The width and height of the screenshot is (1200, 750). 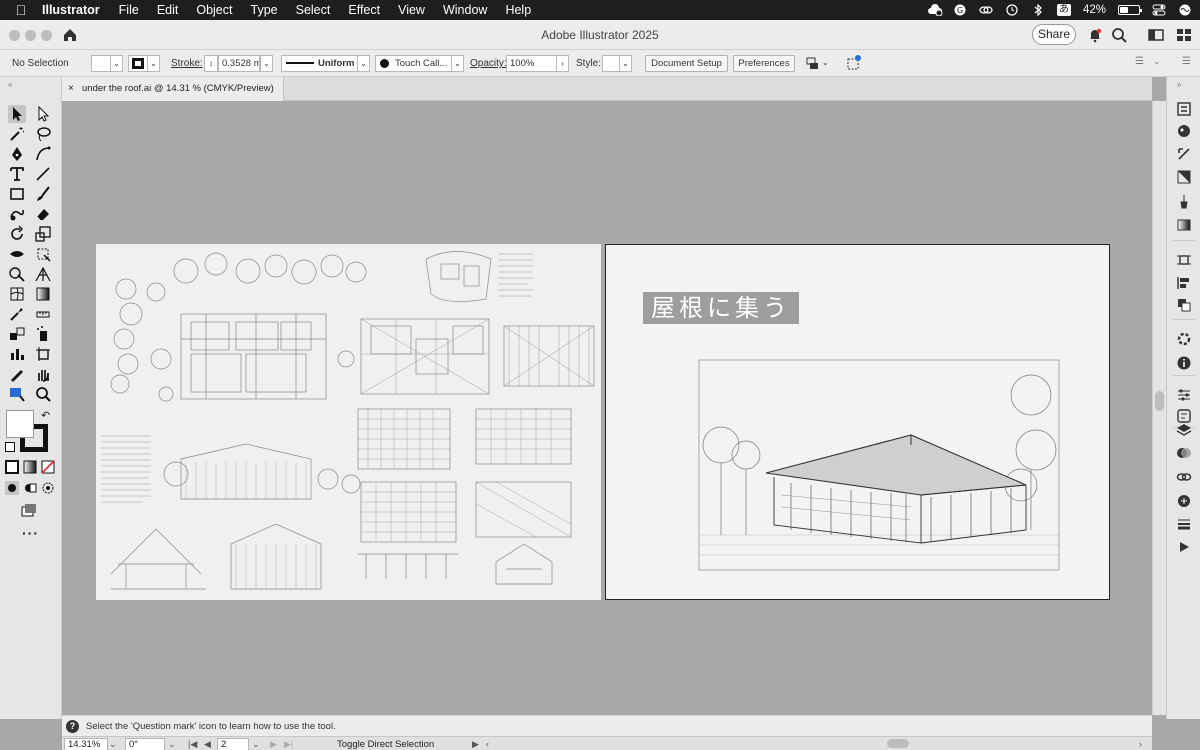 What do you see at coordinates (1184, 453) in the screenshot?
I see `transparency-panel-icon` at bounding box center [1184, 453].